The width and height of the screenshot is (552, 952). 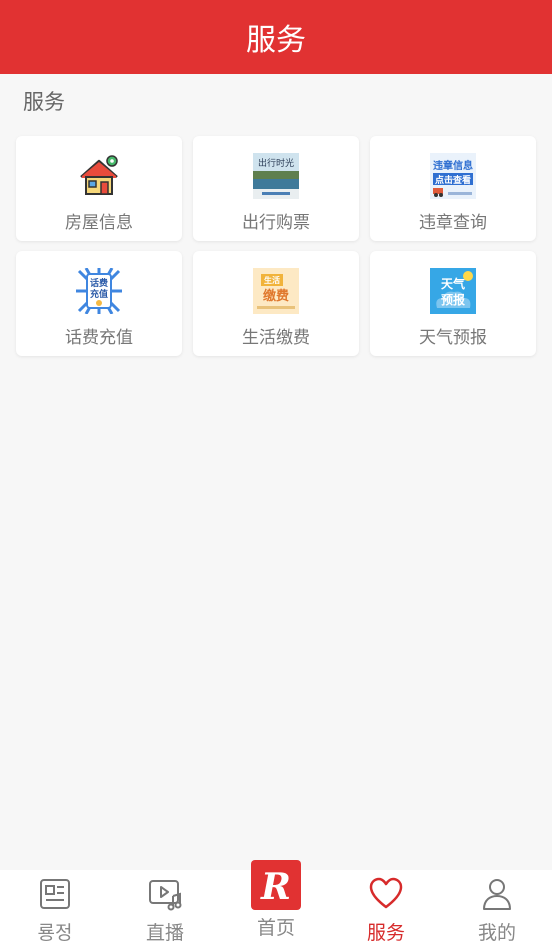 I want to click on svg-text: R, so click(x=275, y=886).